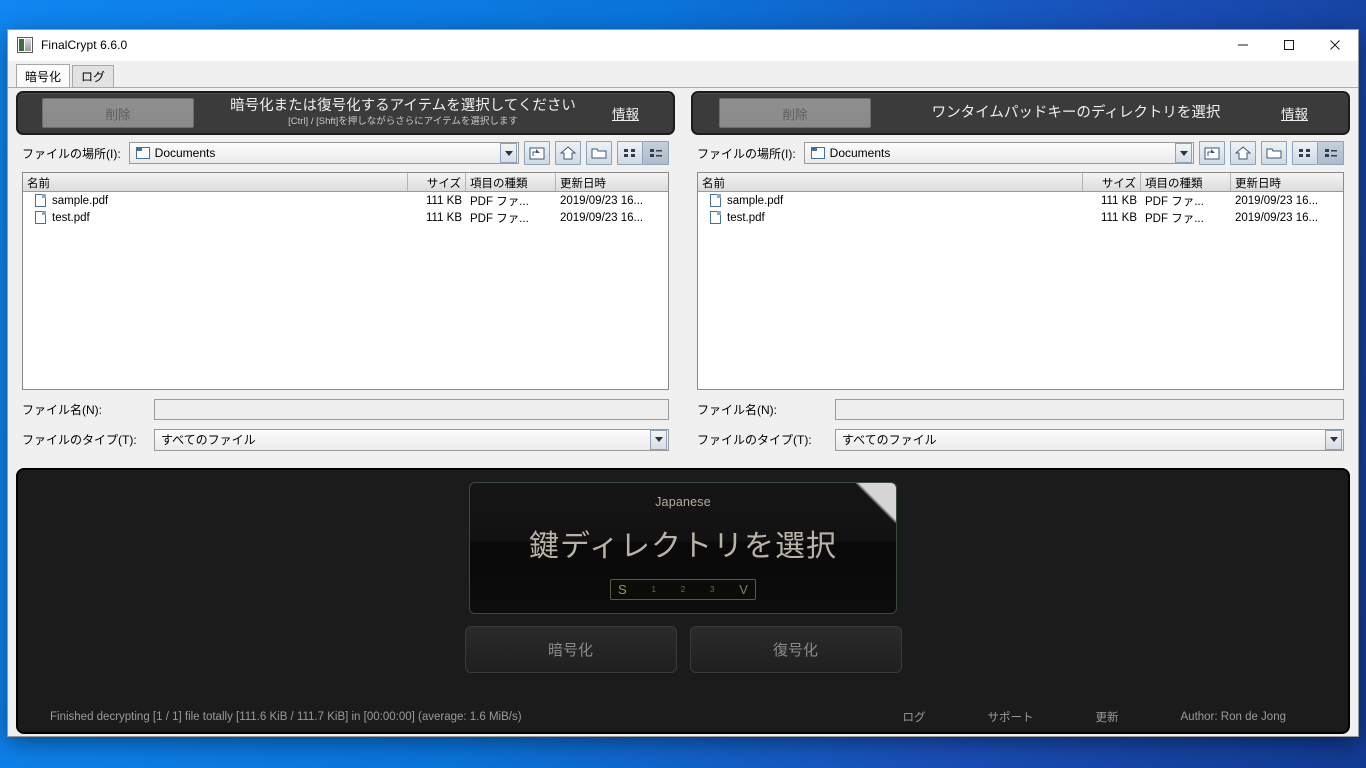  What do you see at coordinates (118, 113) in the screenshot?
I see `left-delete-button: 削除` at bounding box center [118, 113].